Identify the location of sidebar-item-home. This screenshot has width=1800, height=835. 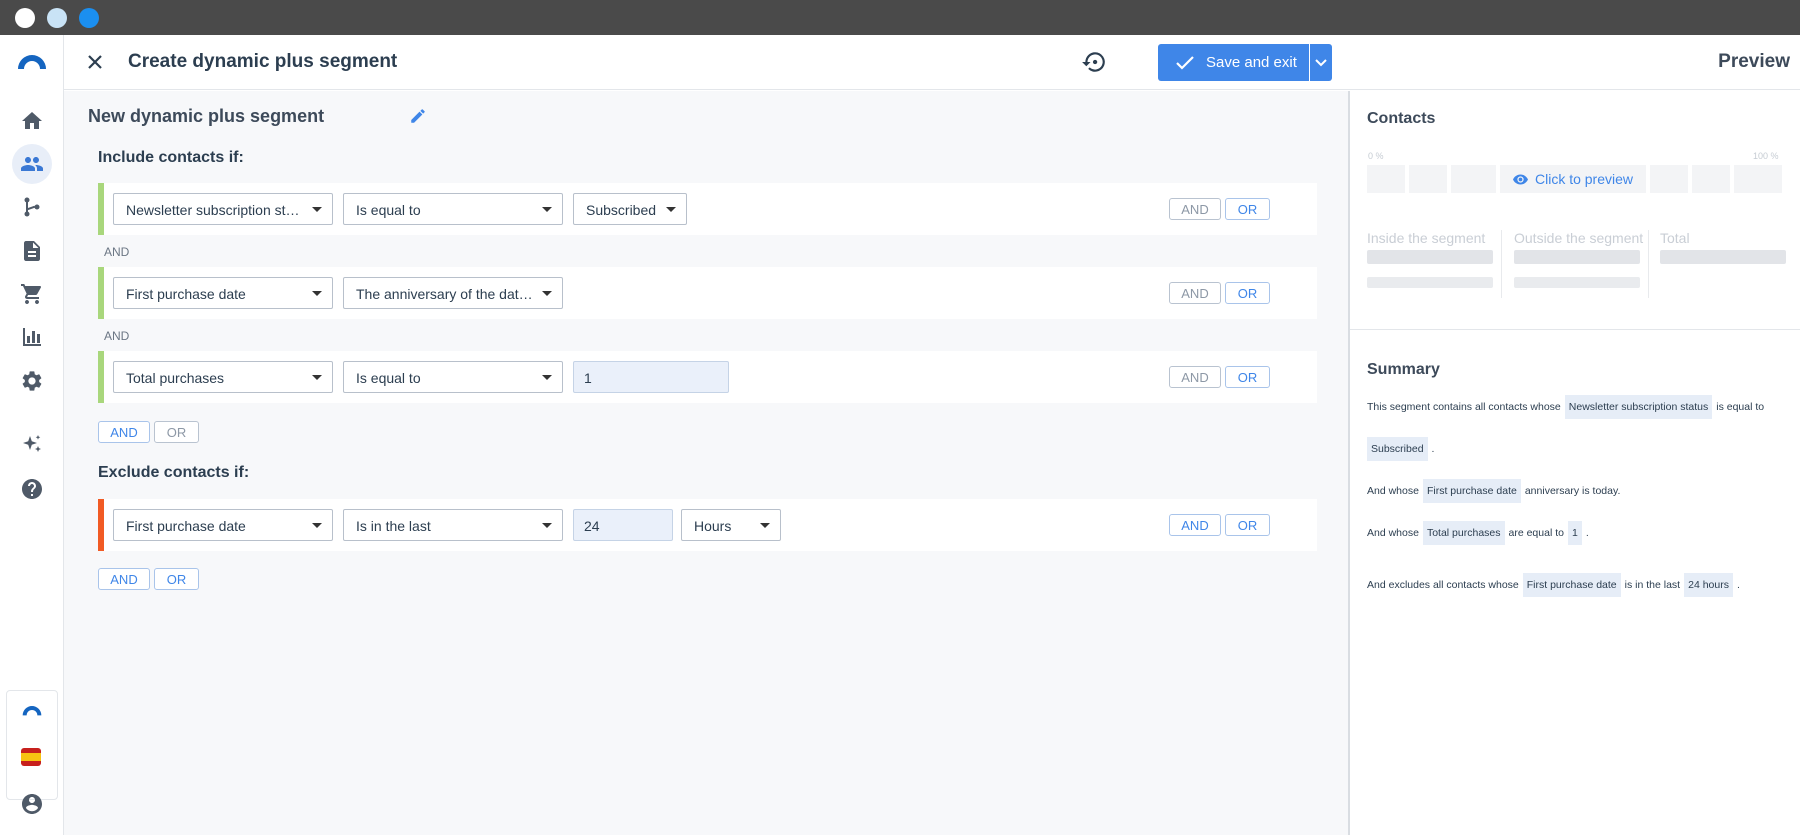
(32, 121).